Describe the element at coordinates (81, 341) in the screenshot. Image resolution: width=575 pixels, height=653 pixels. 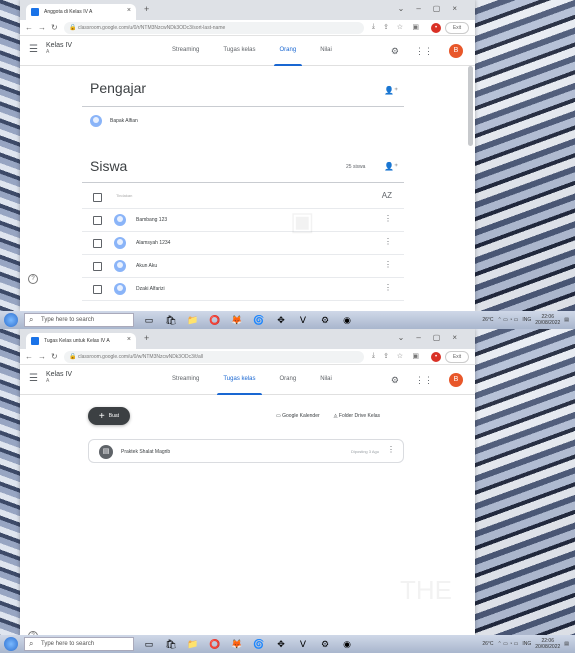
I see `browser-tab: Tugas Kelas untuk Kelas IV A ×` at that location.